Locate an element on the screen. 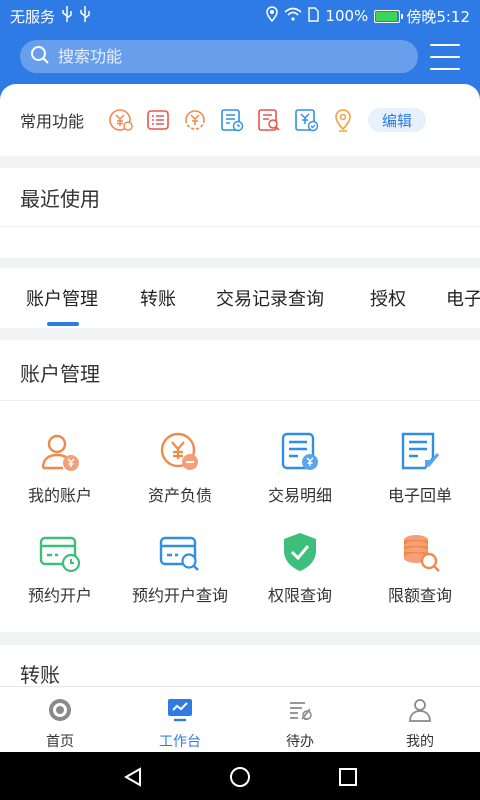 This screenshot has width=480, height=800. grid-item-transaction-details: 交易明细 is located at coordinates (300, 478).